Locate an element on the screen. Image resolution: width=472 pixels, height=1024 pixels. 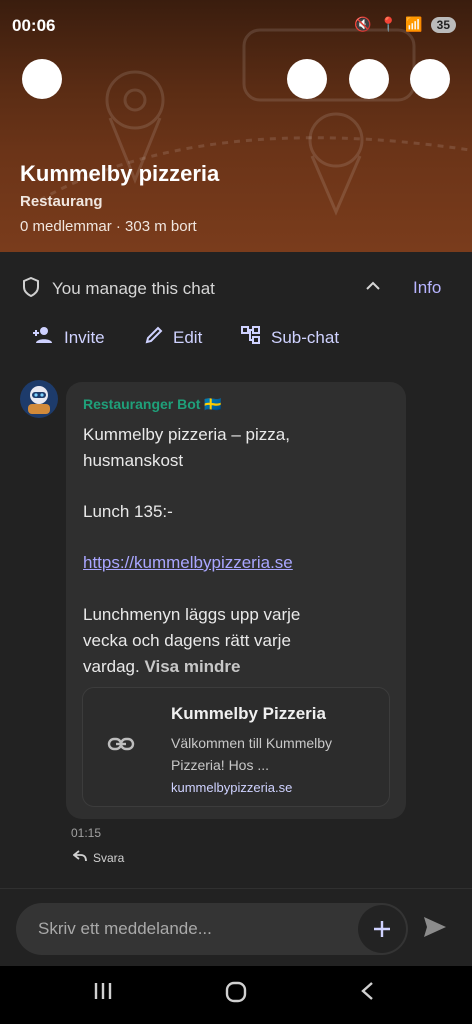
preview-title: Kummelby Pizzeria is located at coordinates (248, 713).